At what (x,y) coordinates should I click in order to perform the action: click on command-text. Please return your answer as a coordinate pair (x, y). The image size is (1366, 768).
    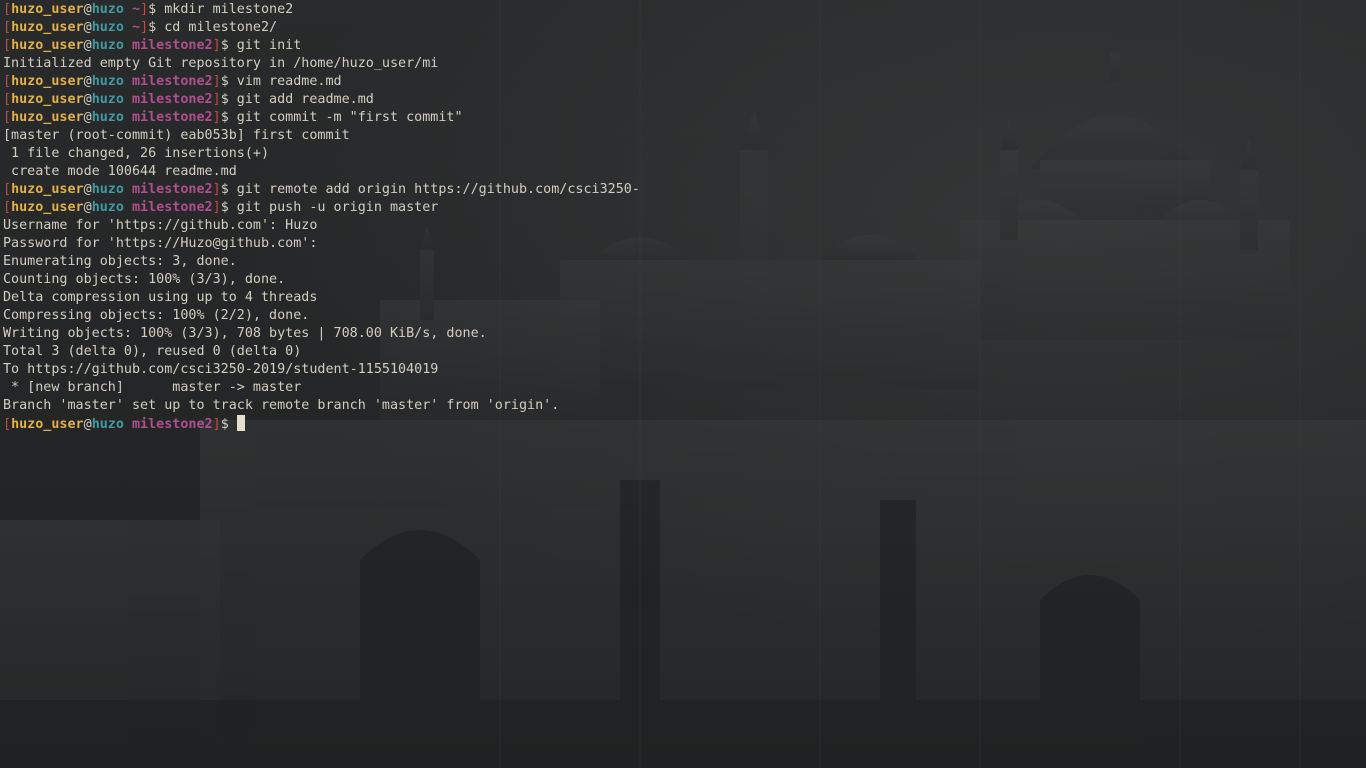
    Looking at the image, I should click on (233, 424).